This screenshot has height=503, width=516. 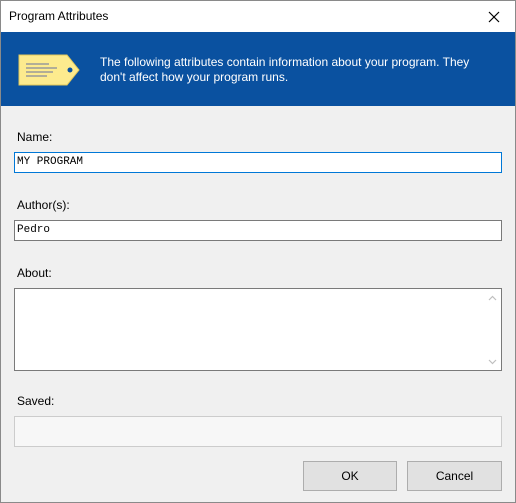 What do you see at coordinates (258, 16) in the screenshot?
I see `title-bar: Program Attributes` at bounding box center [258, 16].